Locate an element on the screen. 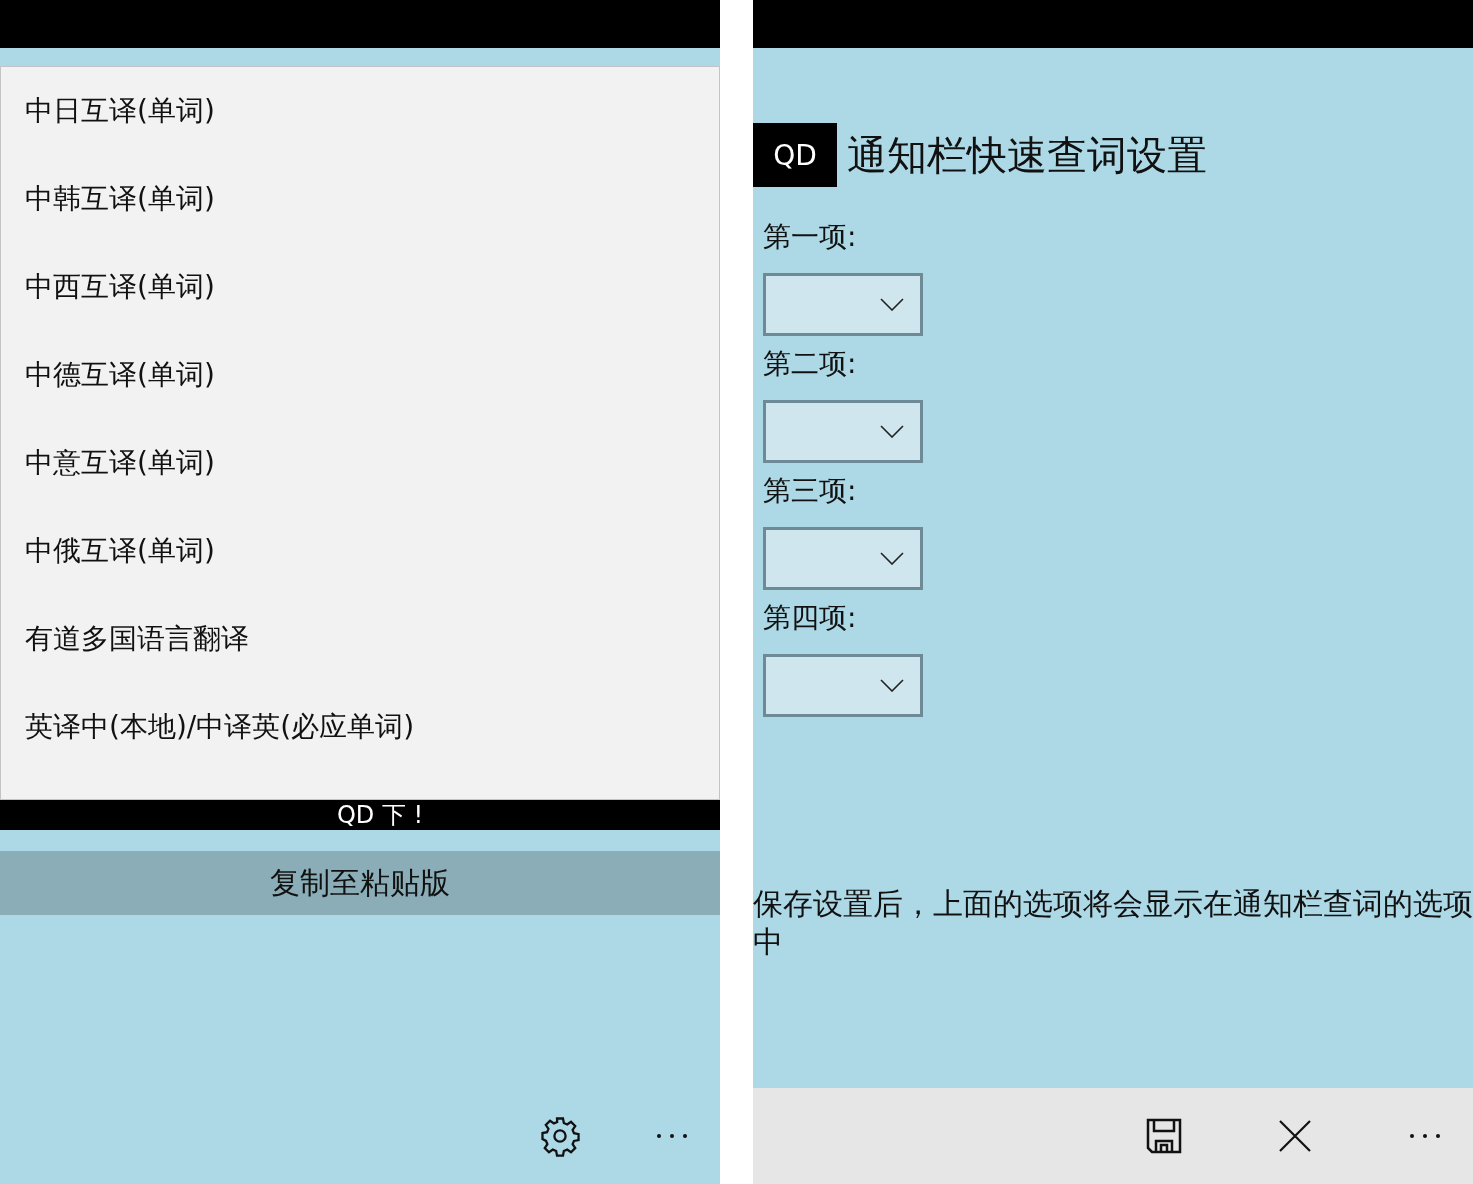 The image size is (1473, 1184). dropdown-option: 中日互译(单词) is located at coordinates (360, 111).